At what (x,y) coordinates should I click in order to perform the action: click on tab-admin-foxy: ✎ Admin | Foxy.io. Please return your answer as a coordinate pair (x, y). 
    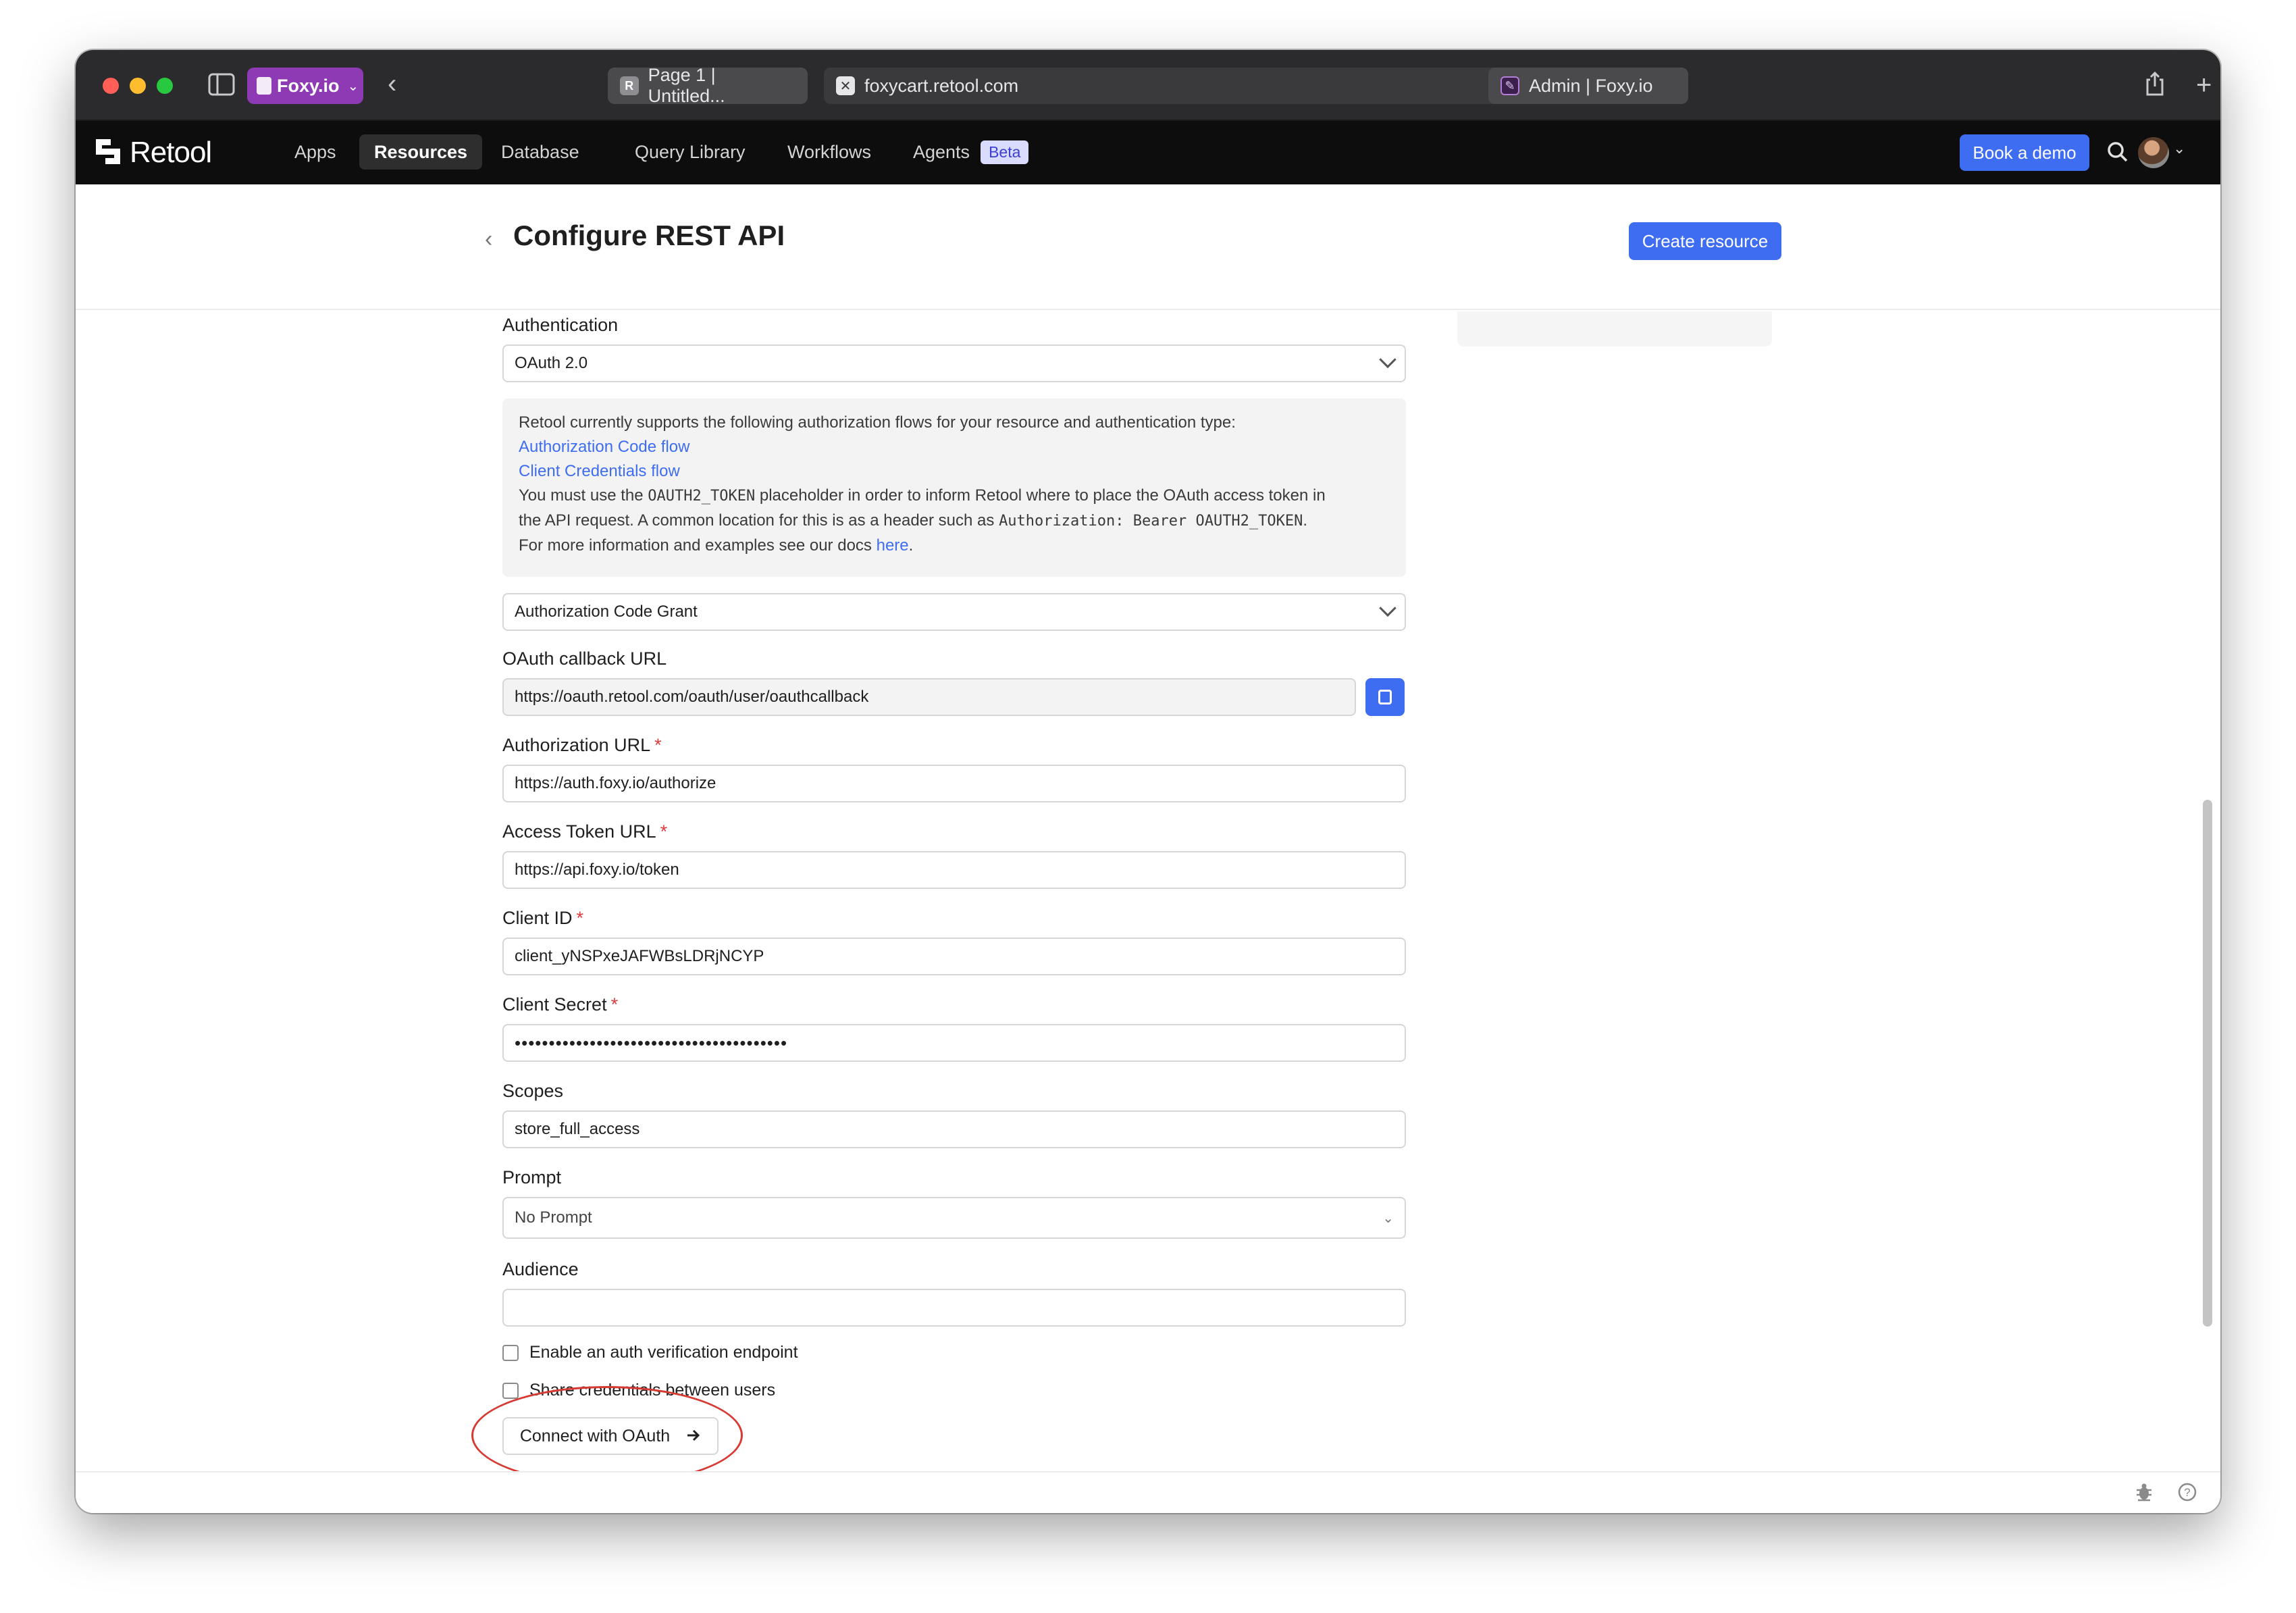
    Looking at the image, I should click on (1588, 86).